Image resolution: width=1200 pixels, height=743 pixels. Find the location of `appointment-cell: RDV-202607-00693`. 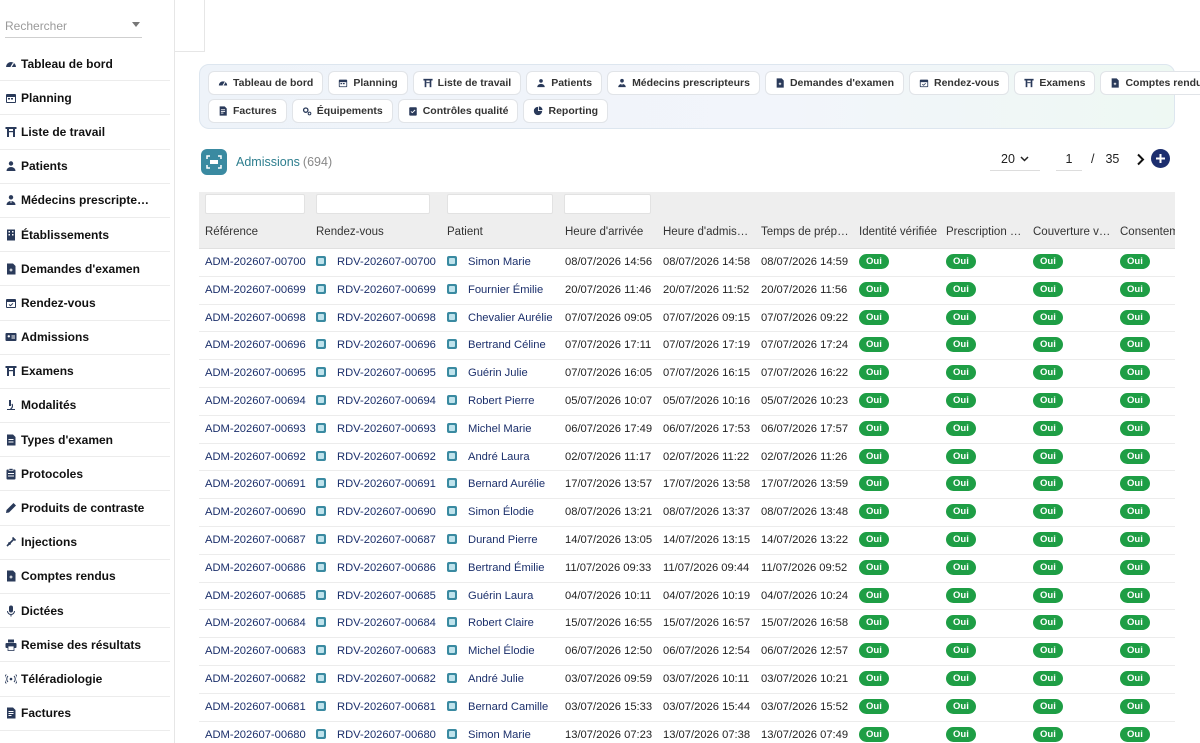

appointment-cell: RDV-202607-00693 is located at coordinates (378, 430).